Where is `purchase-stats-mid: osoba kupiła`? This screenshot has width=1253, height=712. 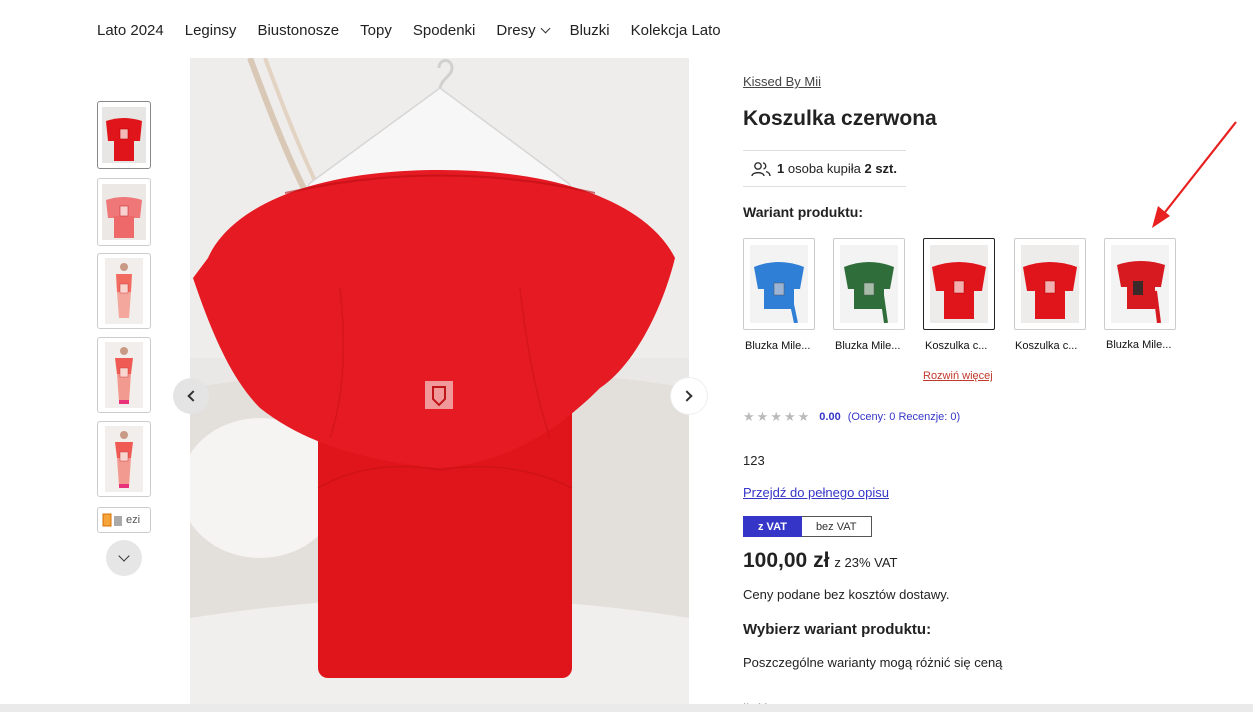 purchase-stats-mid: osoba kupiła is located at coordinates (824, 168).